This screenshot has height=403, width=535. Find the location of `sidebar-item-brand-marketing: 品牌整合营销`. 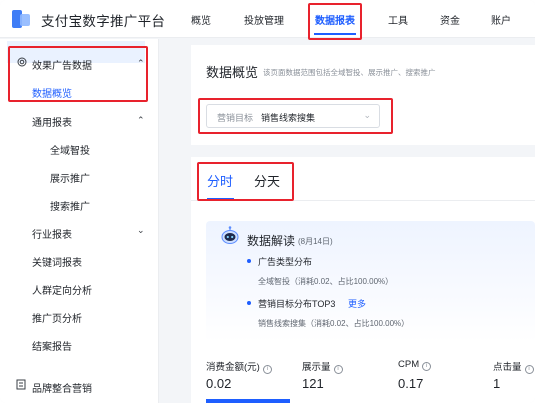

sidebar-item-brand-marketing: 品牌整合营销 is located at coordinates (62, 387).